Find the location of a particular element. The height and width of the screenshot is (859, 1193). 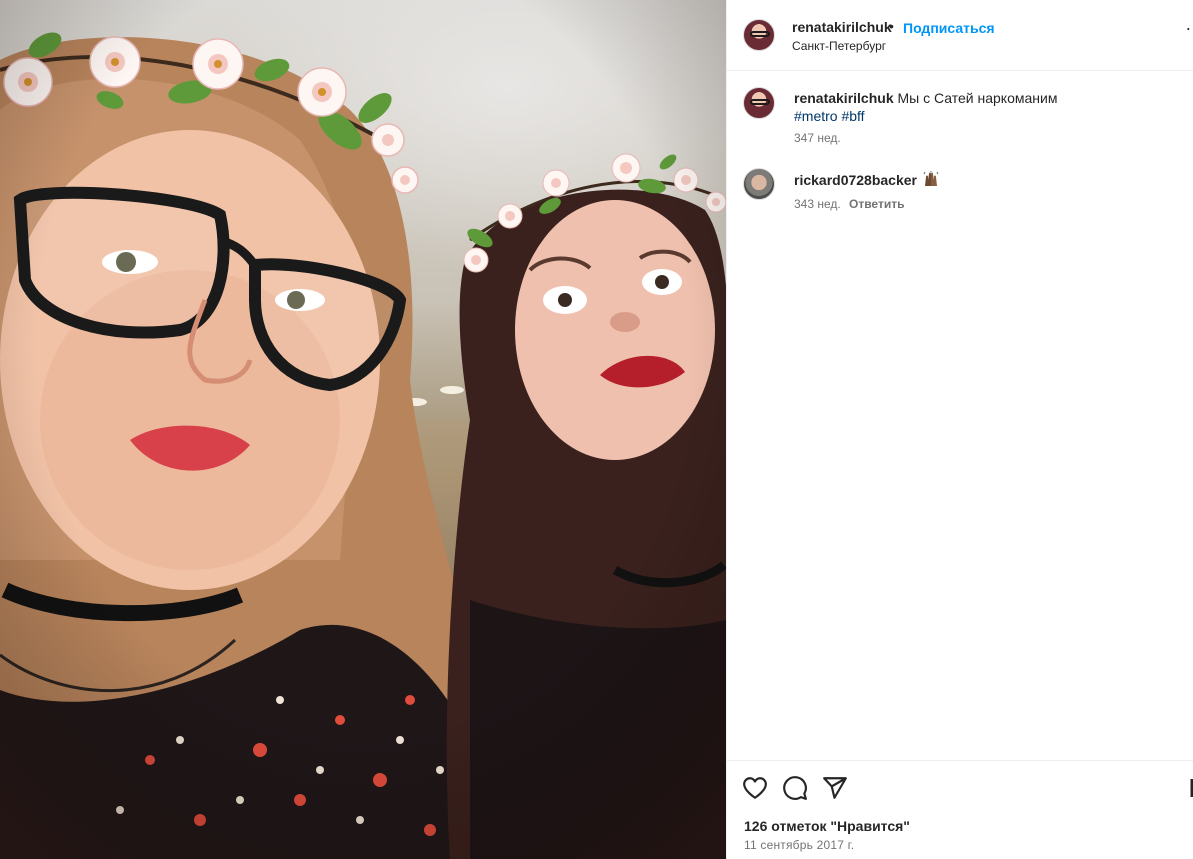

hashtag-metro: #metro is located at coordinates (816, 116).